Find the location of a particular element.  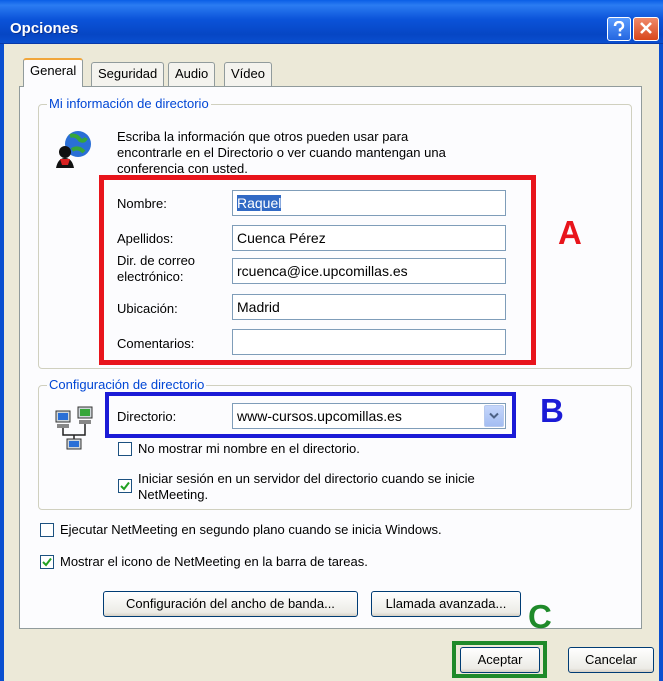

window-frame-right is located at coordinates (661, 362).